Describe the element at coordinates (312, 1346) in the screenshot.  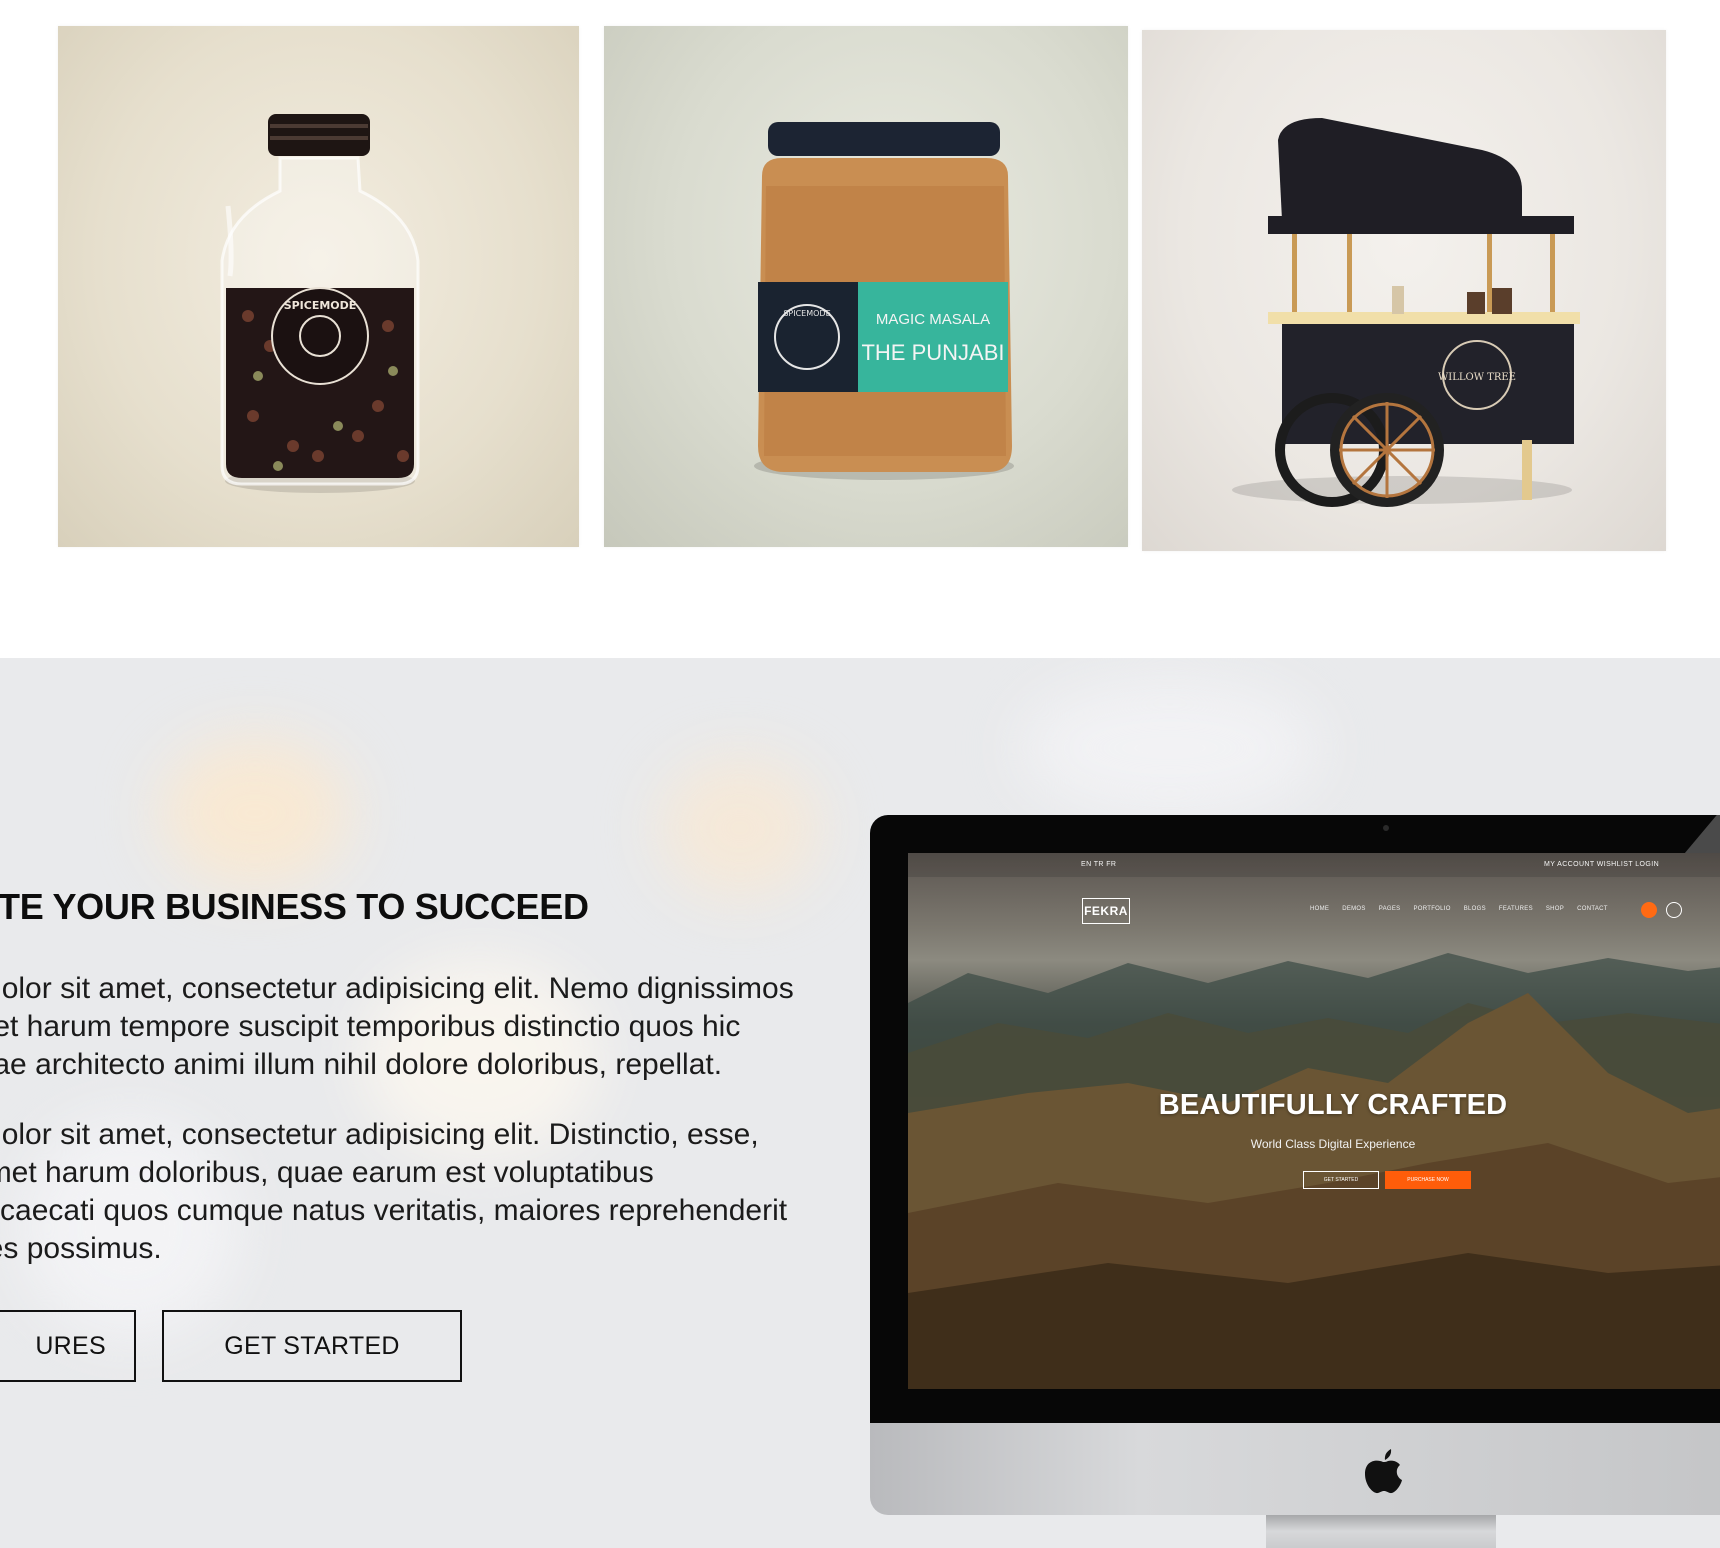
I see `get-started-button: GET STARTED` at that location.